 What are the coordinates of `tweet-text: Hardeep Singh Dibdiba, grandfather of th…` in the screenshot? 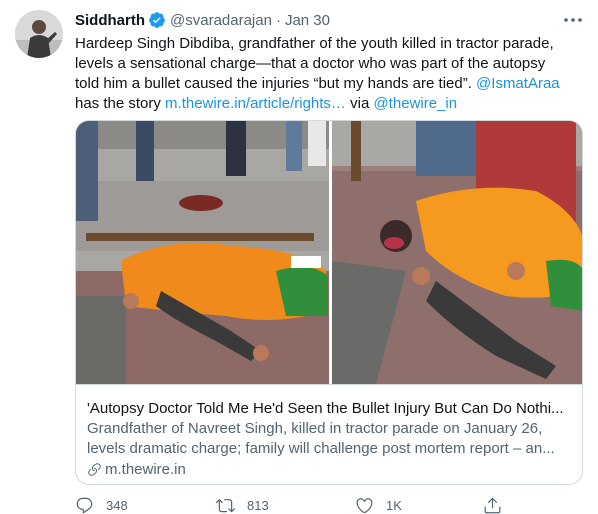 It's located at (332, 74).